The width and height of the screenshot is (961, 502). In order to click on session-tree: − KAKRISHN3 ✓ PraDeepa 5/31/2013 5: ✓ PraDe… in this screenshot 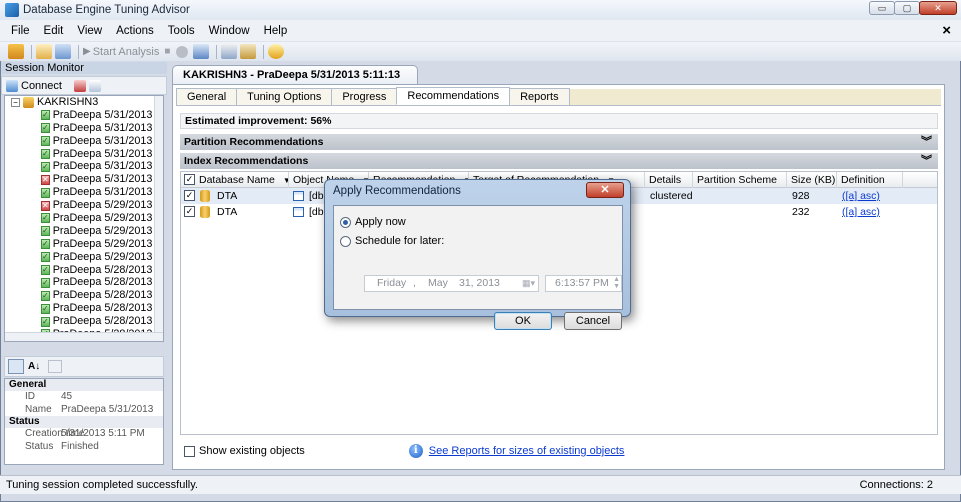, I will do `click(84, 218)`.